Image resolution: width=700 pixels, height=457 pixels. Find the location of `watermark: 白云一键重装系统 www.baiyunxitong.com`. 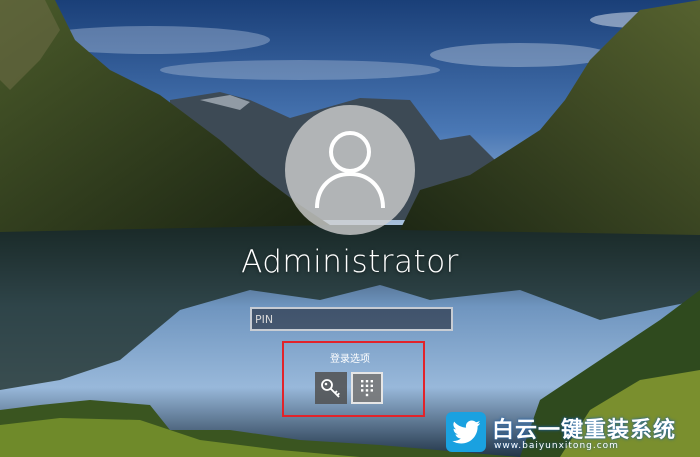

watermark: 白云一键重装系统 www.baiyunxitong.com is located at coordinates (571, 433).